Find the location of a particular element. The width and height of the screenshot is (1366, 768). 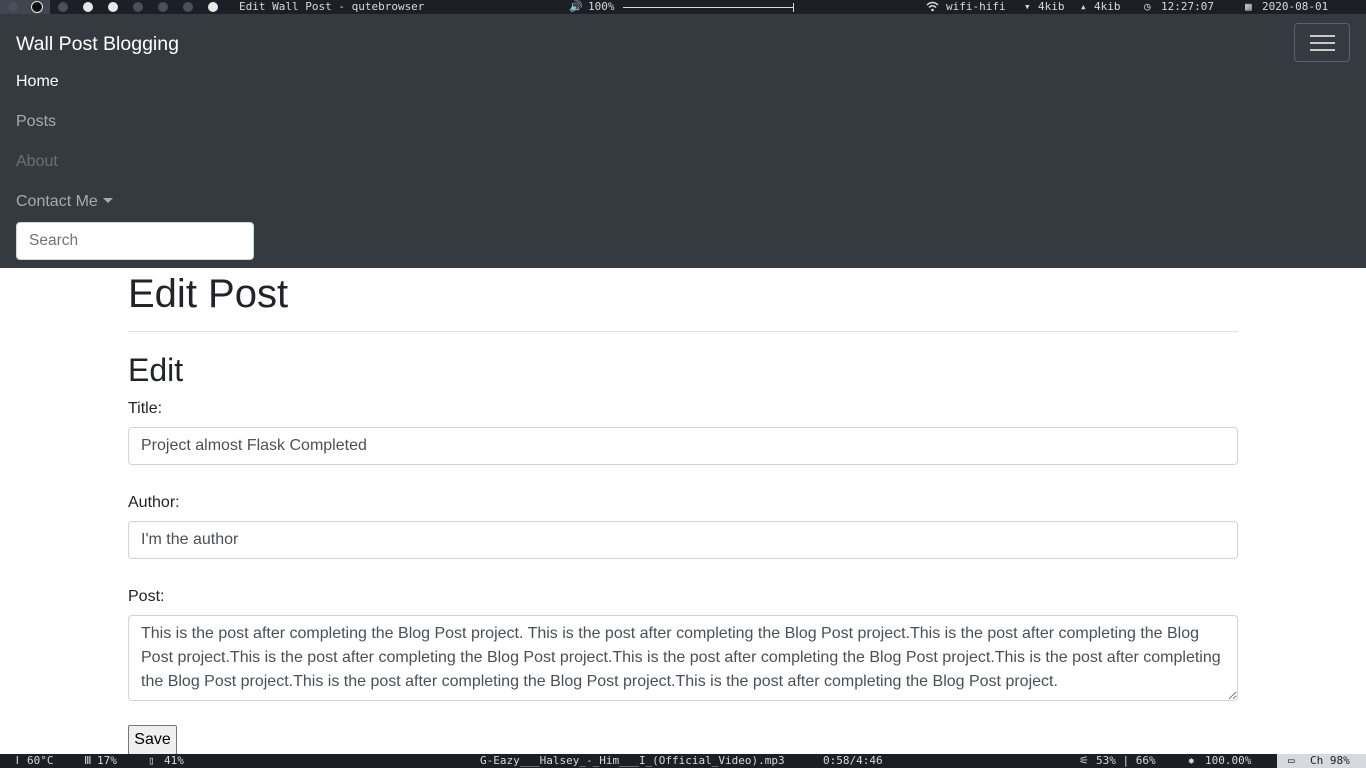

upload-arrow-icon: ▴ is located at coordinates (1083, 6).